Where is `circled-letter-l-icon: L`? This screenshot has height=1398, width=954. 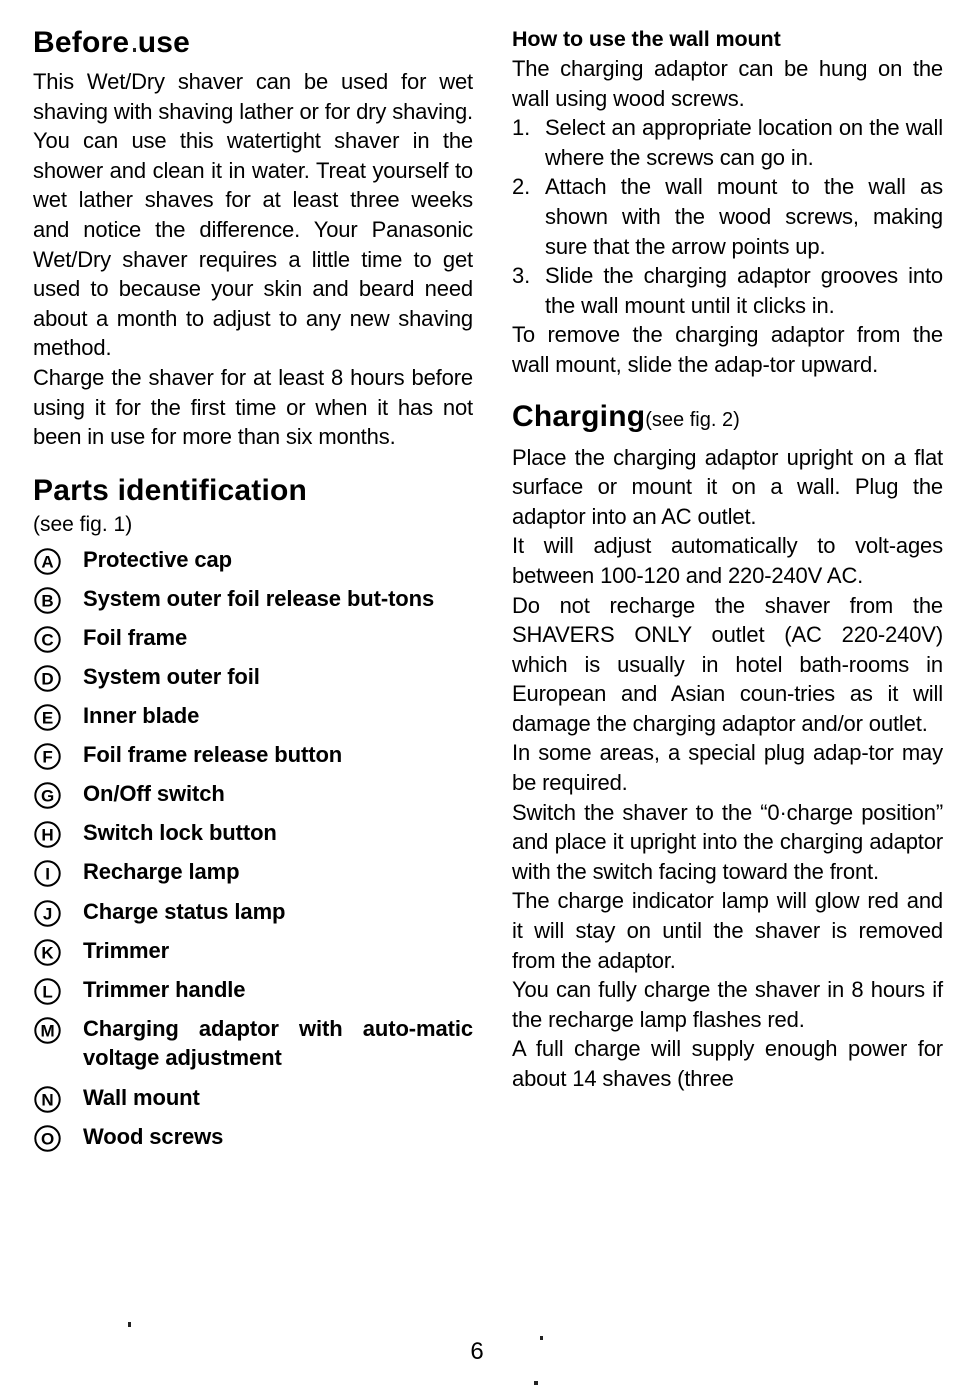 circled-letter-l-icon: L is located at coordinates (47, 991).